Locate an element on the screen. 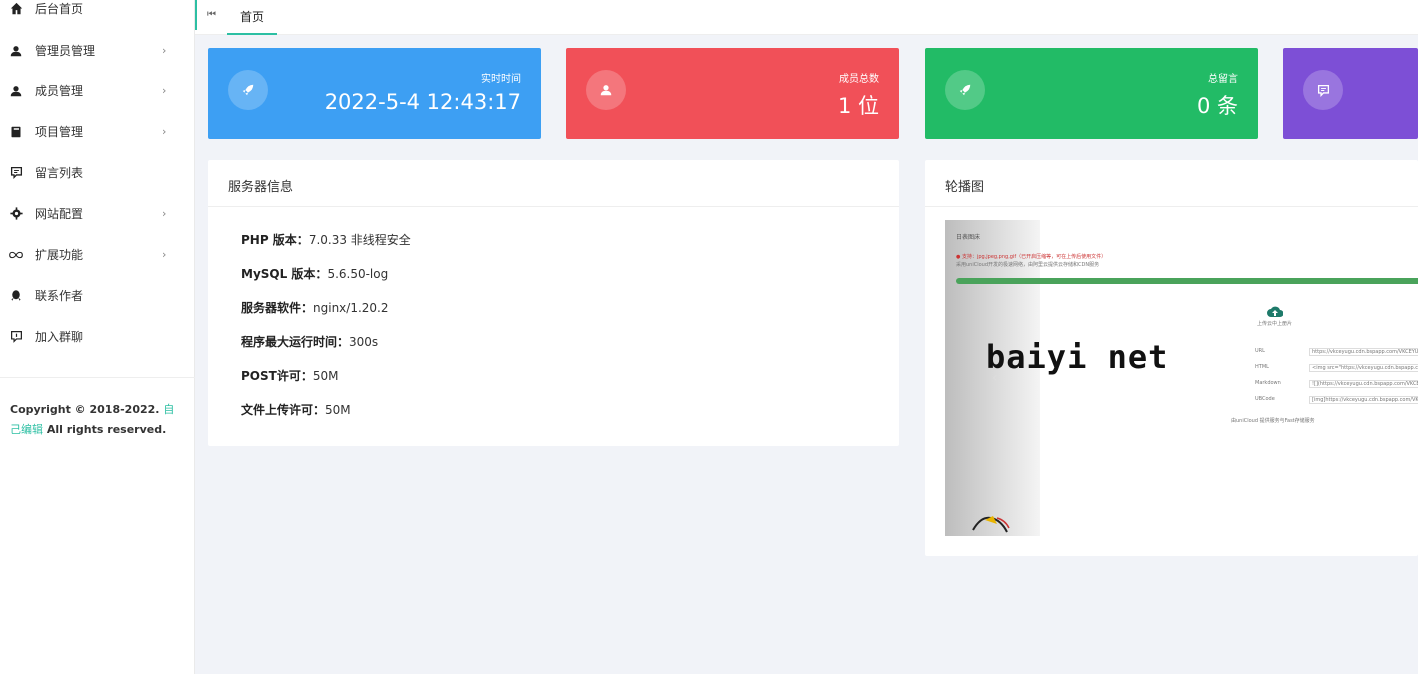 This screenshot has width=1418, height=674. qq-icon is located at coordinates (16, 296).